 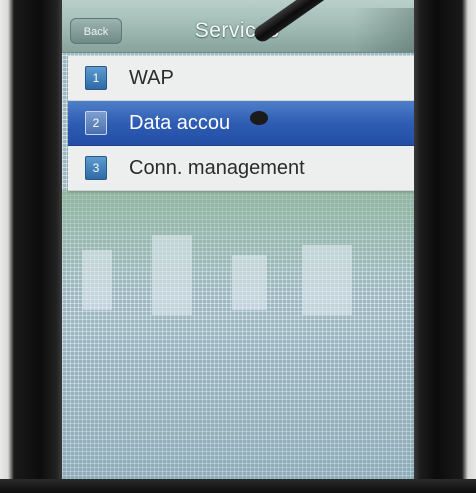 I want to click on stylus-tip, so click(x=259, y=118).